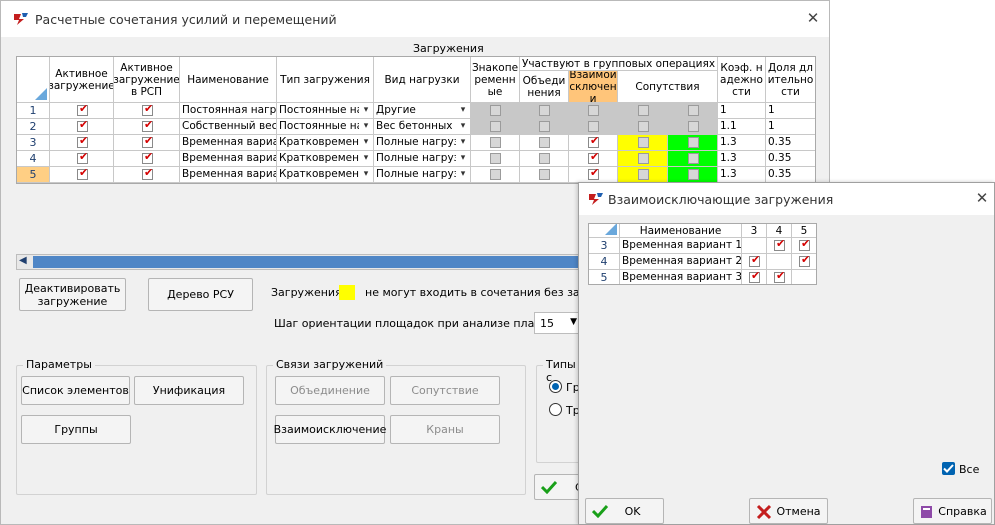 Image resolution: width=995 pixels, height=525 pixels. What do you see at coordinates (813, 18) in the screenshot?
I see `main-close-icon: ✕` at bounding box center [813, 18].